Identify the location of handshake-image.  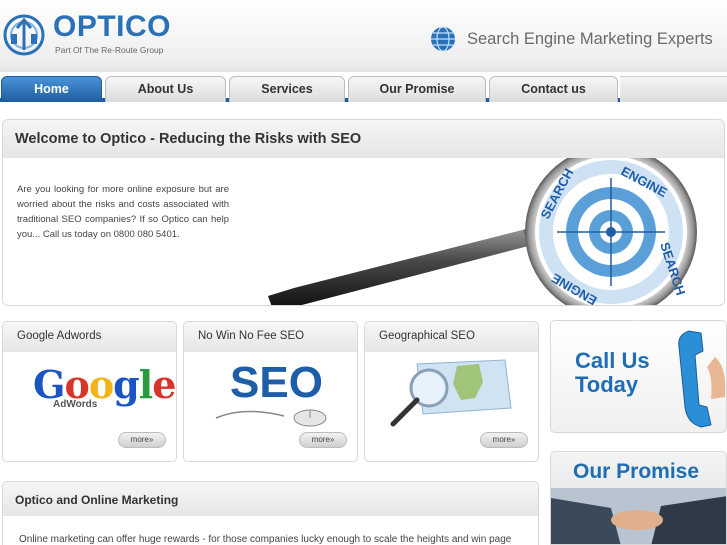
(638, 516).